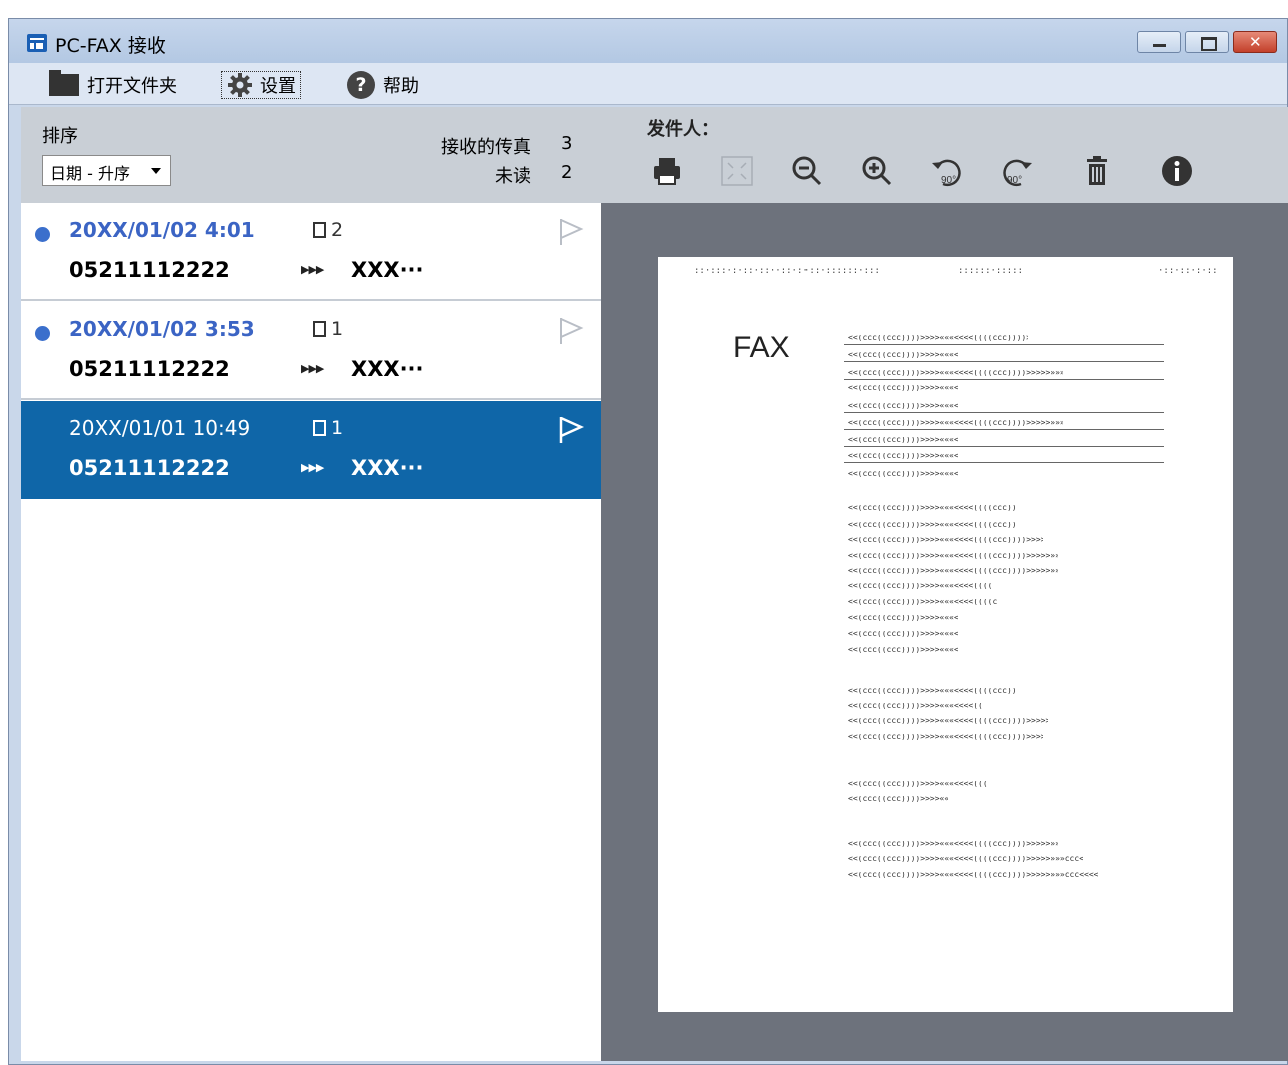 This screenshot has width=1288, height=1065. Describe the element at coordinates (991, 271) in the screenshot. I see `fax-header-line: ::::::·:::::` at that location.